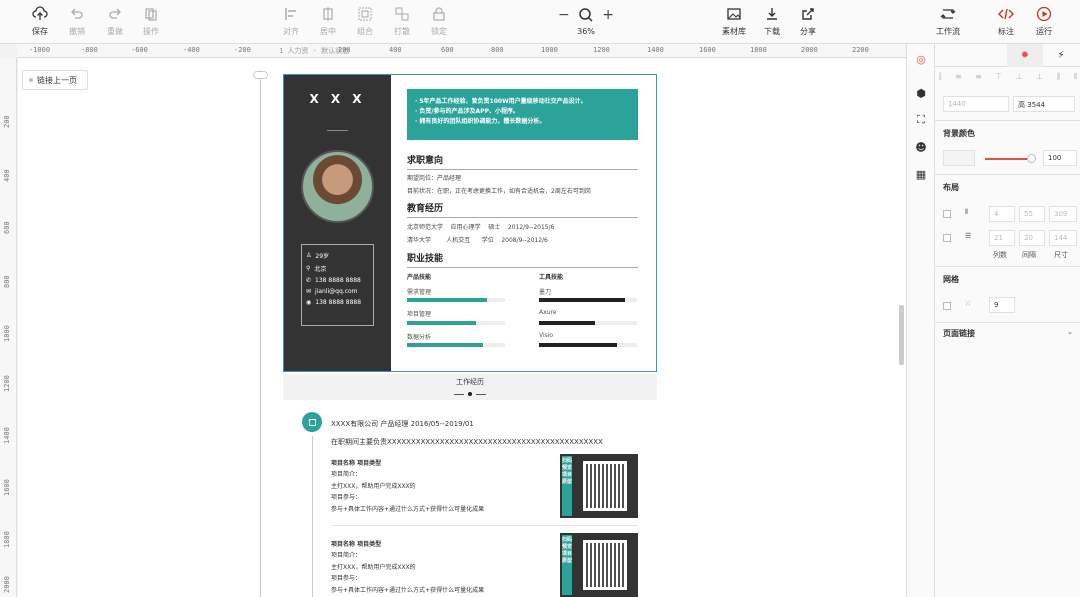 The width and height of the screenshot is (1080, 597). Describe the element at coordinates (1006, 21) in the screenshot. I see `annotate-button: 标注` at that location.